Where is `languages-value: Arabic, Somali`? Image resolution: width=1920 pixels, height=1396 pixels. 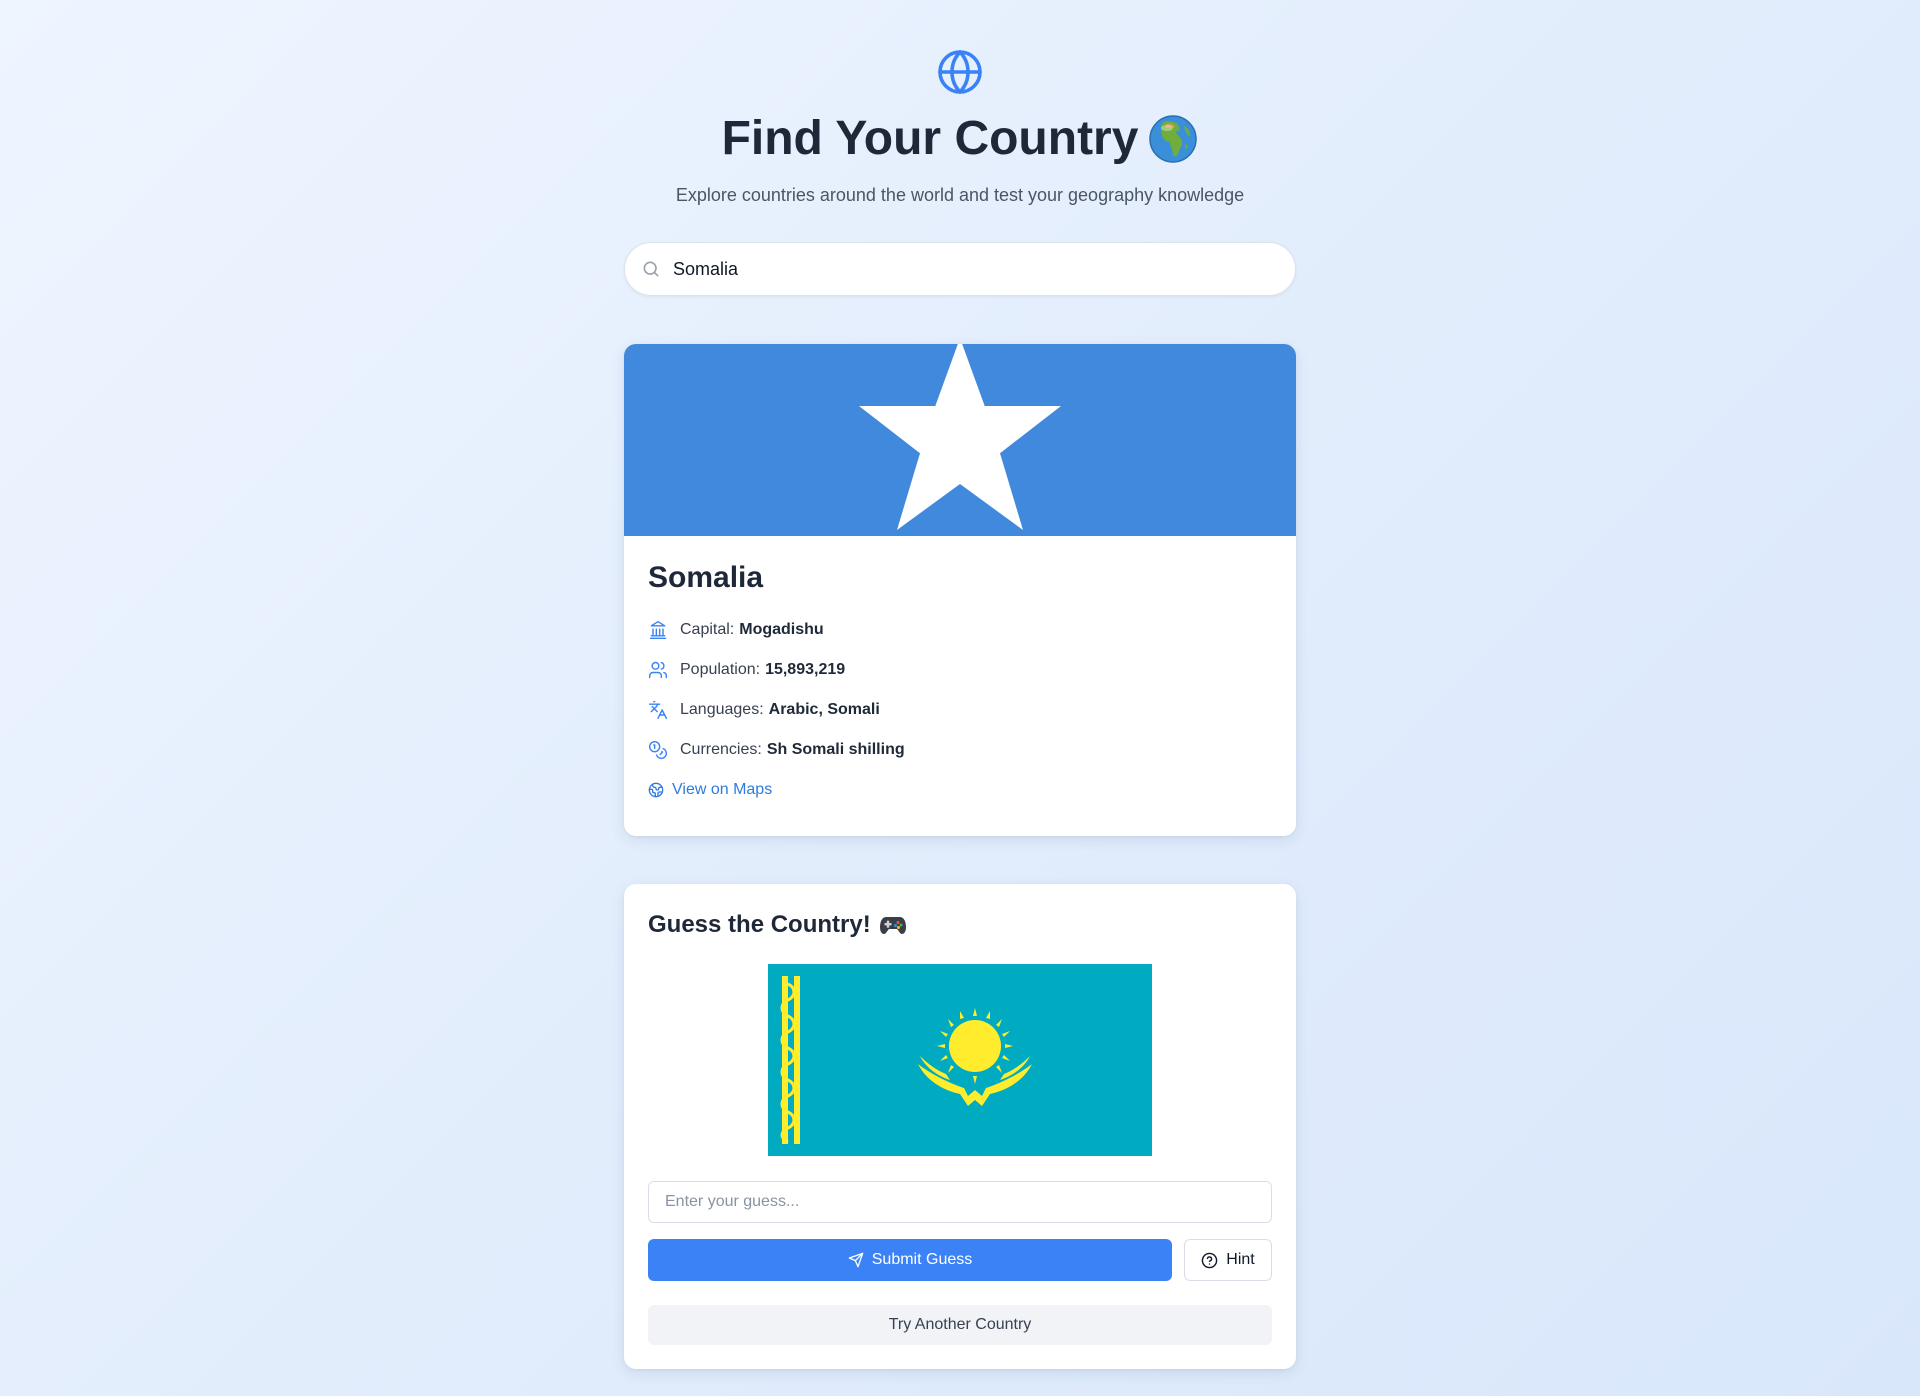
languages-value: Arabic, Somali is located at coordinates (824, 709).